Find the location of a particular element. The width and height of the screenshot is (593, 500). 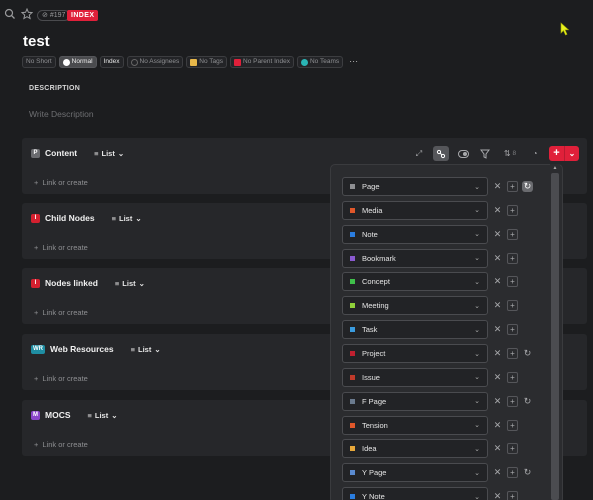

section-type-icon: WR is located at coordinates (38, 349).